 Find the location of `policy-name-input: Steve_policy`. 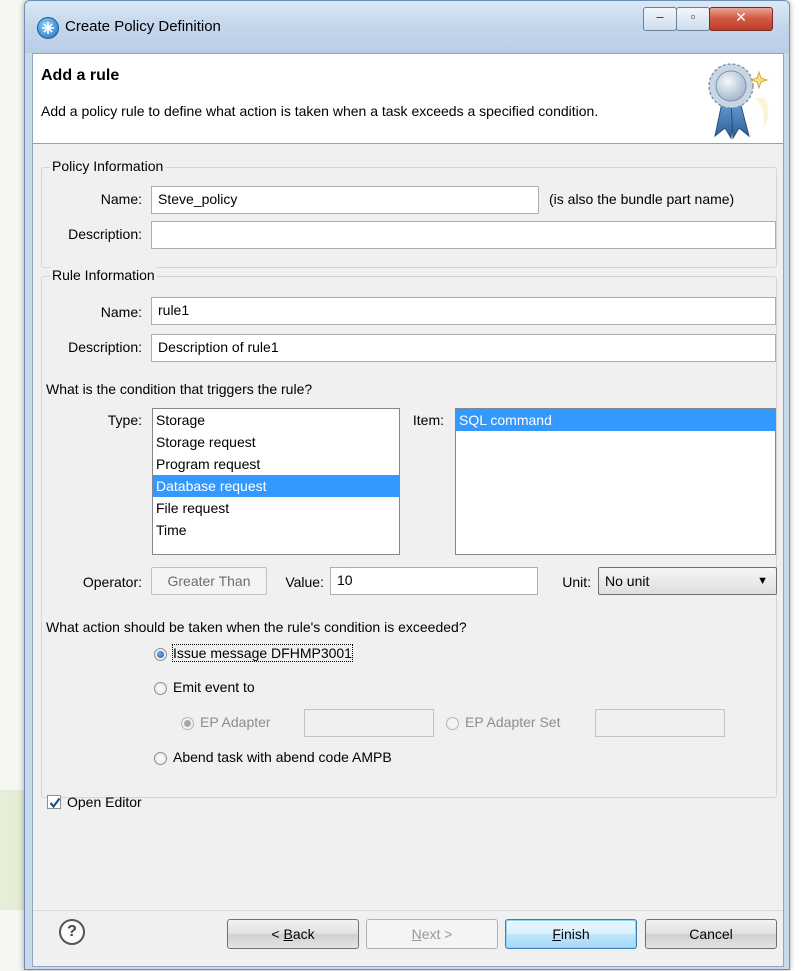

policy-name-input: Steve_policy is located at coordinates (345, 200).